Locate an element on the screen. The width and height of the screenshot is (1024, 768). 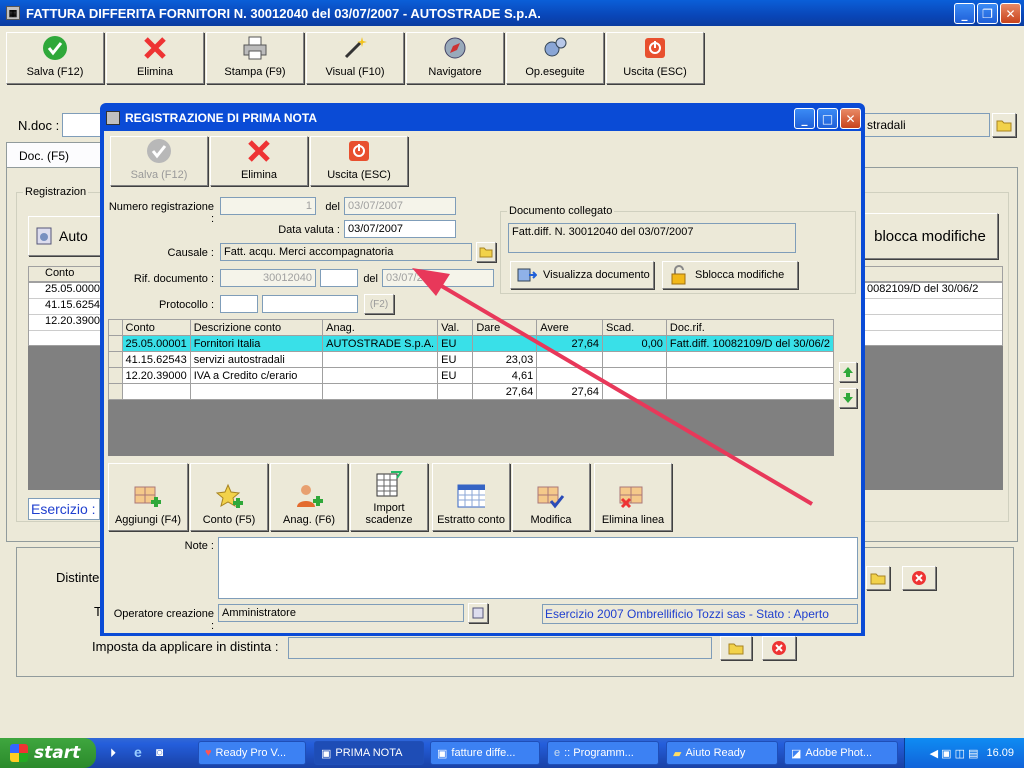
ndoc-input is located at coordinates (82, 125).